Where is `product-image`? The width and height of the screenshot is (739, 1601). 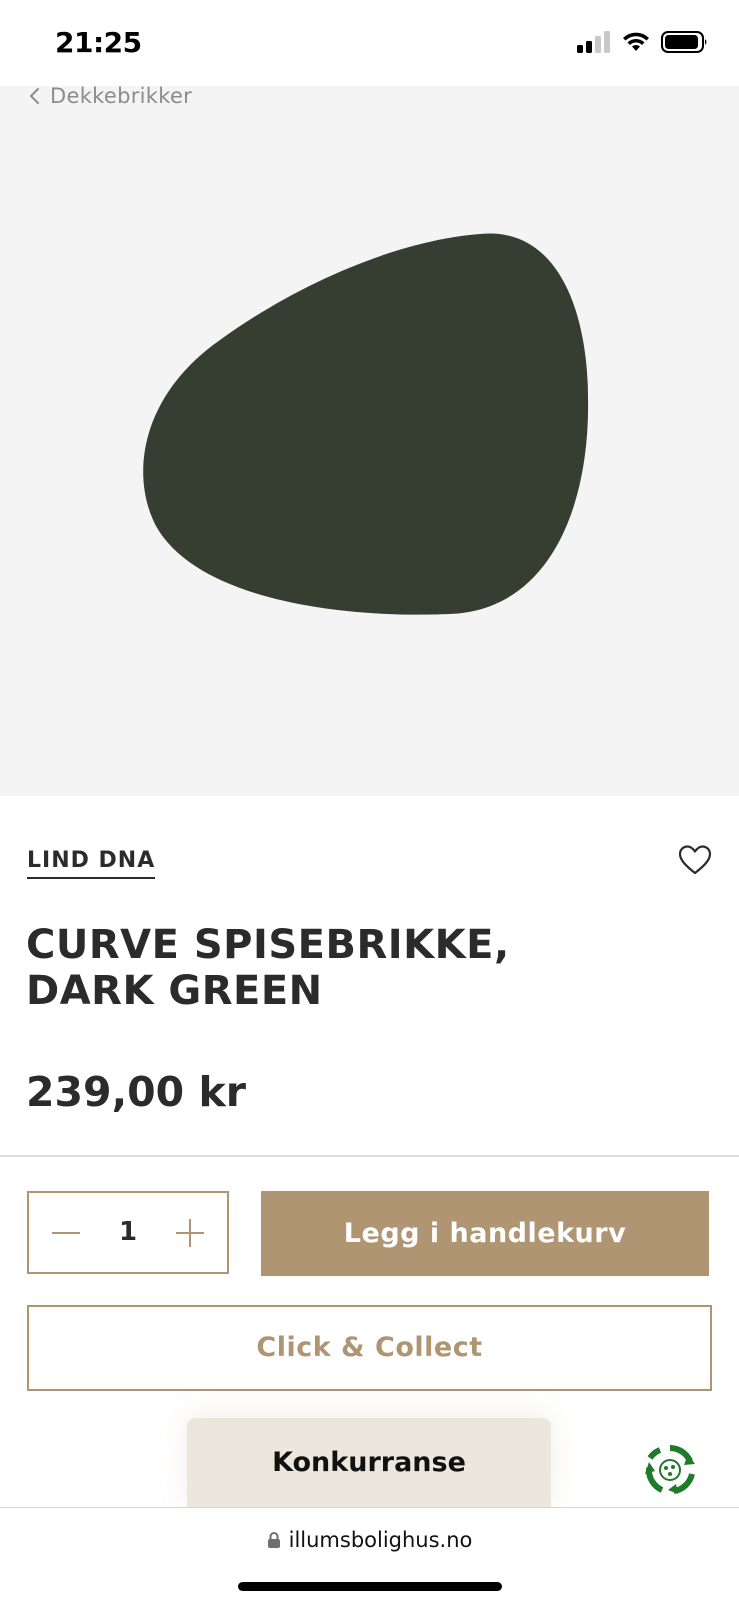
product-image is located at coordinates (366, 424).